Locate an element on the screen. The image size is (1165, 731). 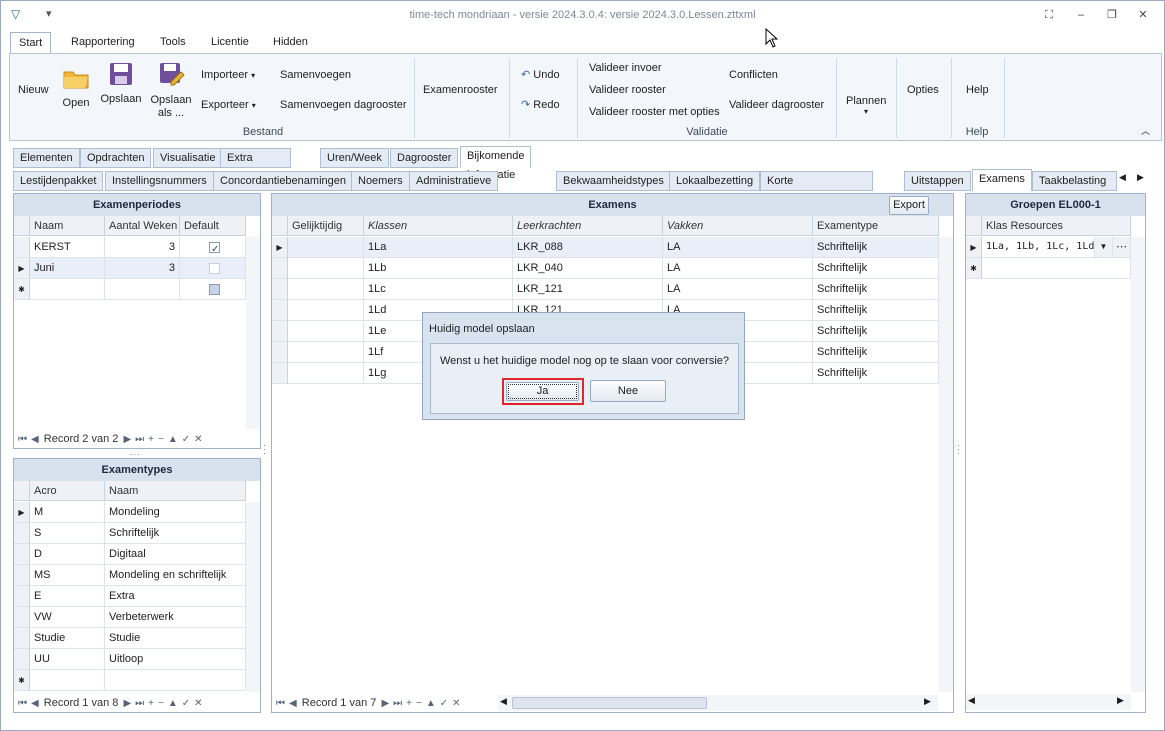
scroll-left-icon: ◀ is located at coordinates (503, 701).